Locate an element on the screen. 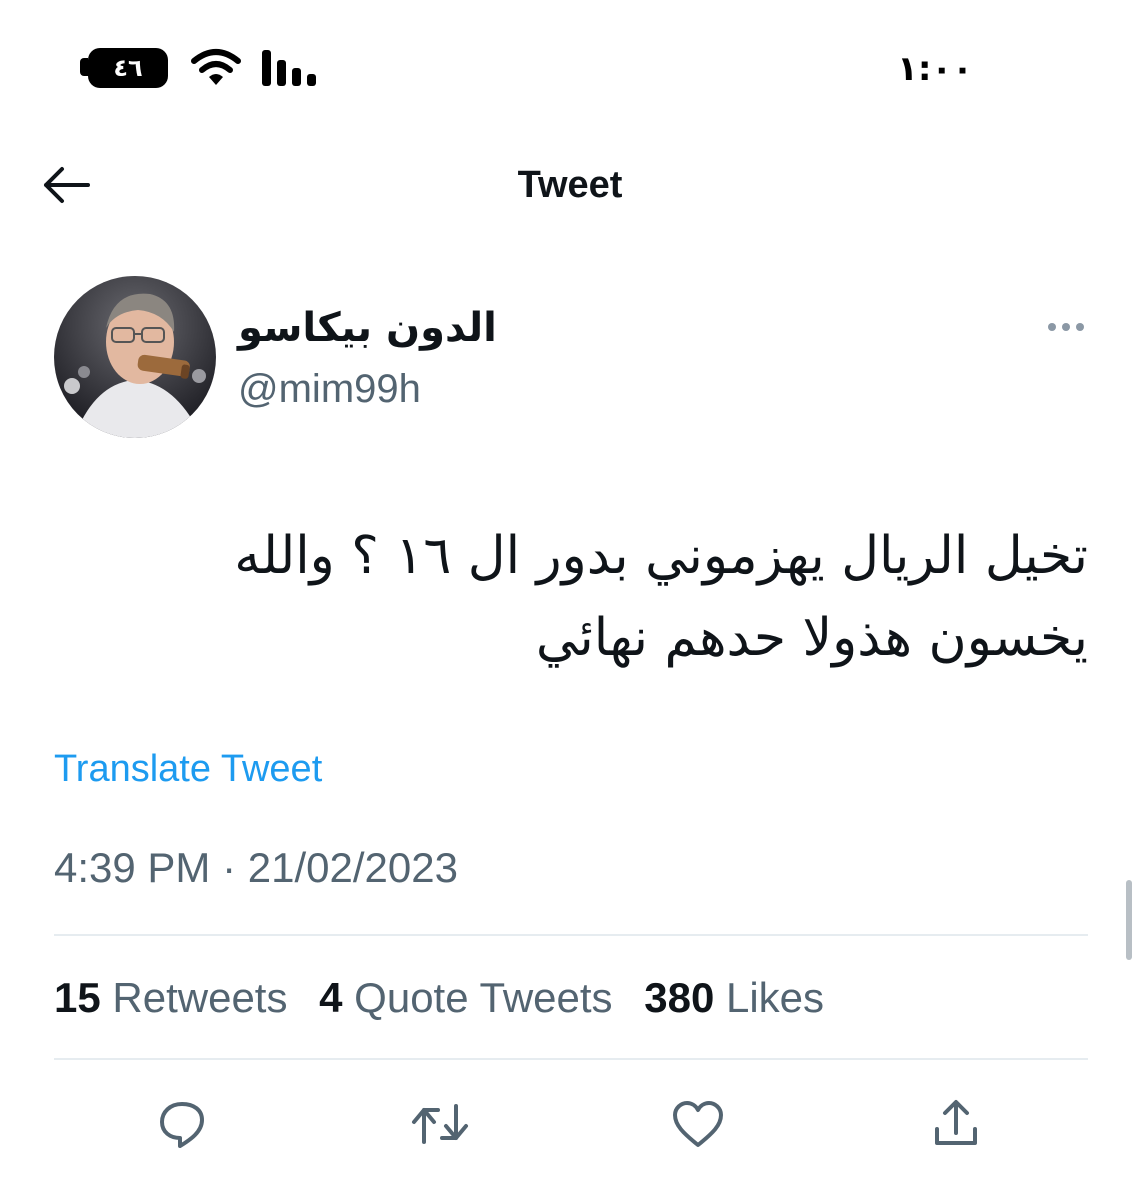 This screenshot has height=1200, width=1140. avatar is located at coordinates (135, 357).